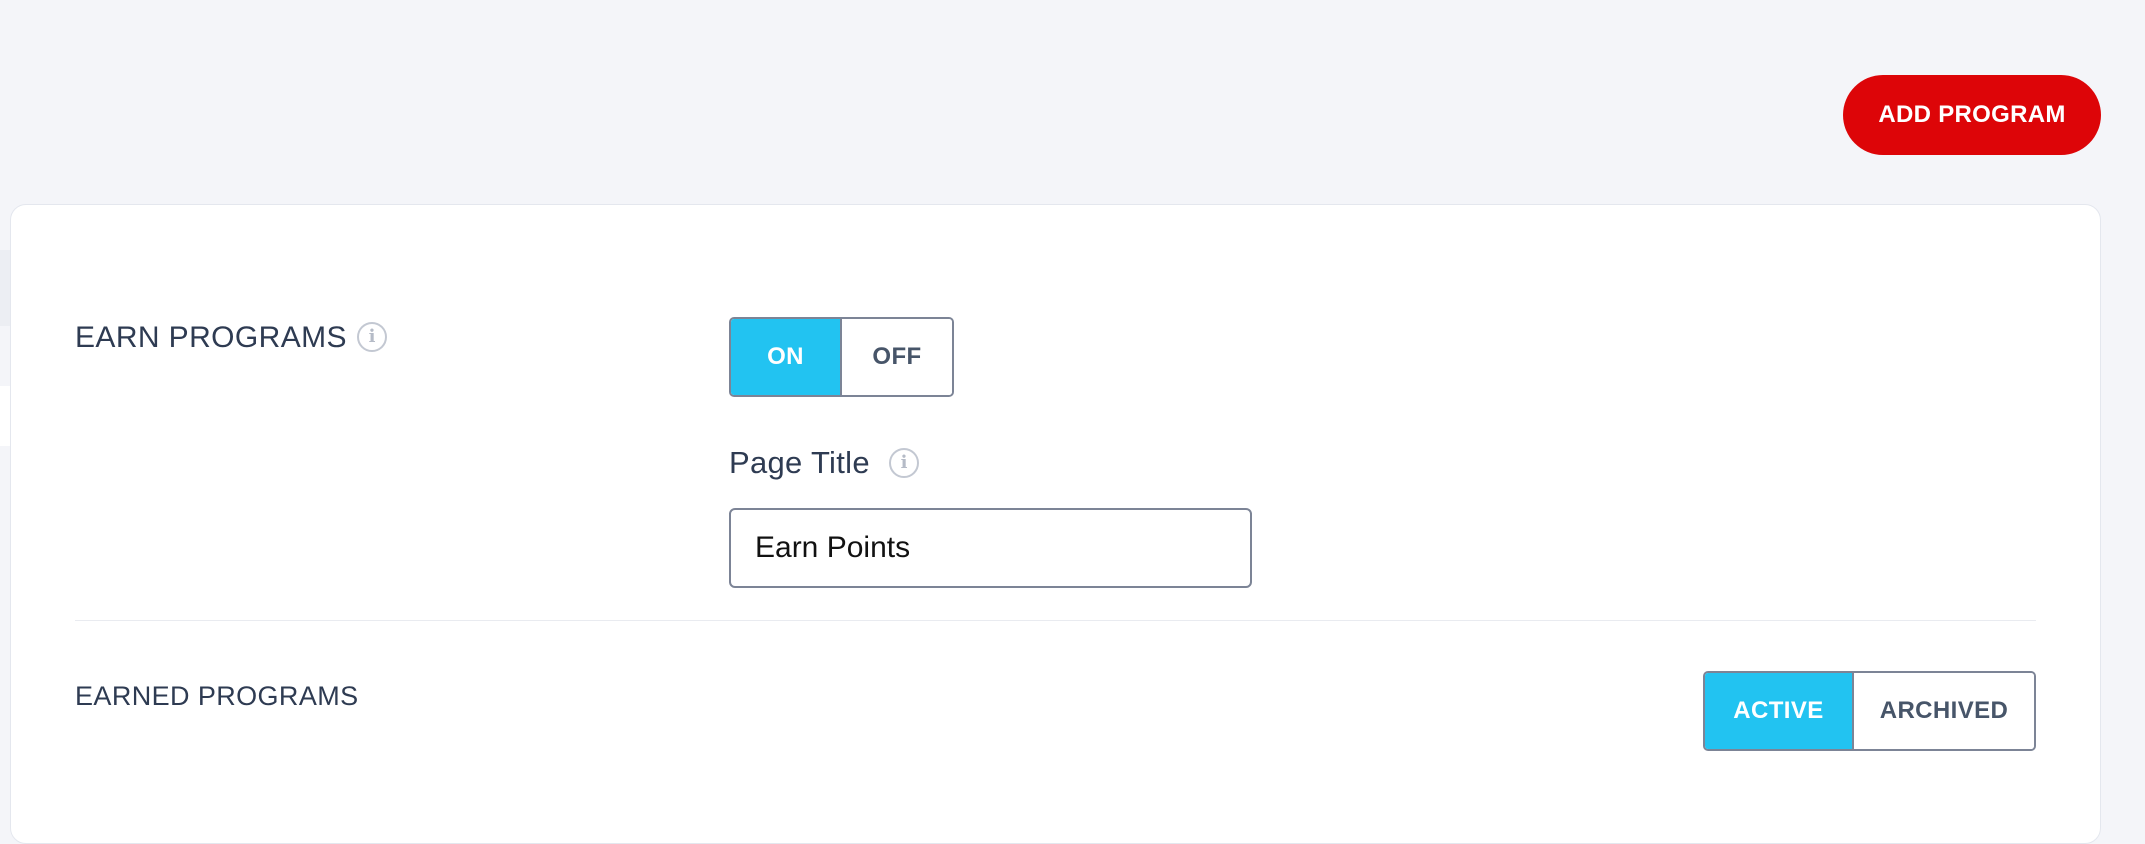 The image size is (2145, 844). I want to click on filter-archived-button: ARCHIVED, so click(1944, 711).